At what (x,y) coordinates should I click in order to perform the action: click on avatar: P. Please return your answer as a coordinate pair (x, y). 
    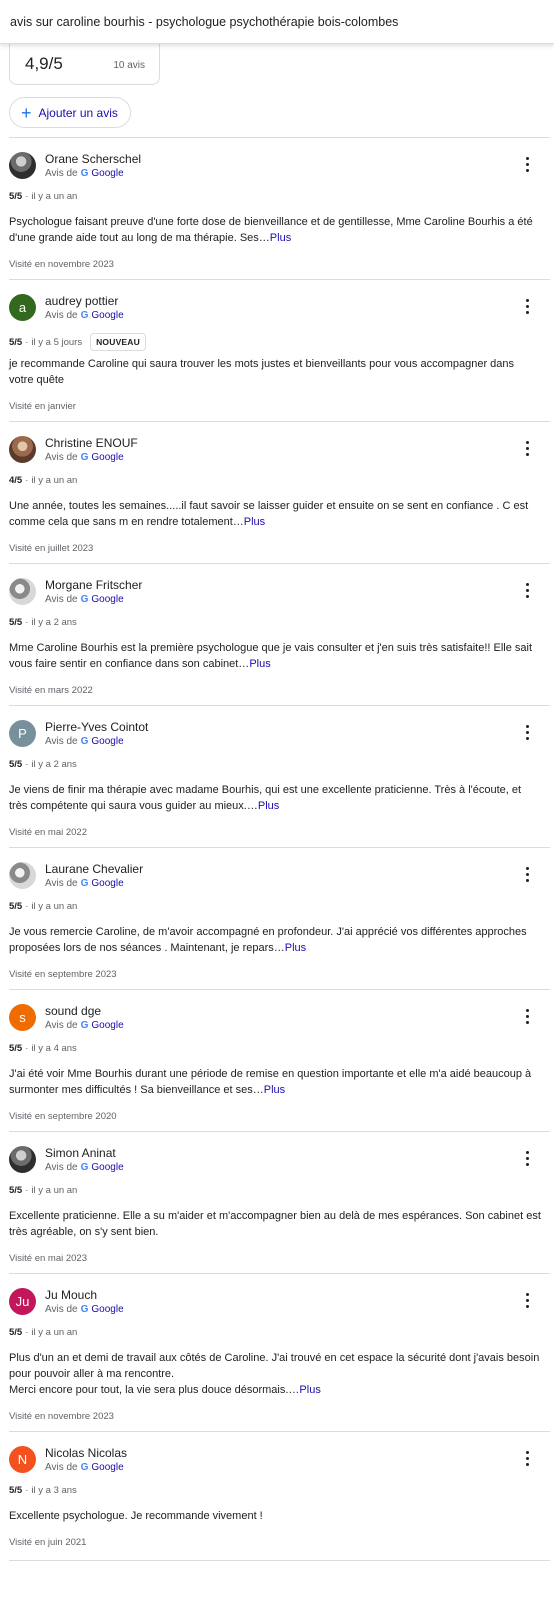
    Looking at the image, I should click on (22, 733).